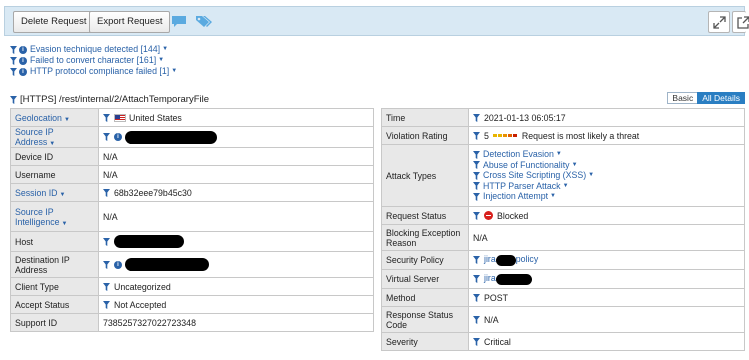 The image size is (749, 360). Describe the element at coordinates (236, 216) in the screenshot. I see `source-ip-intelligence-value: N/A` at that location.